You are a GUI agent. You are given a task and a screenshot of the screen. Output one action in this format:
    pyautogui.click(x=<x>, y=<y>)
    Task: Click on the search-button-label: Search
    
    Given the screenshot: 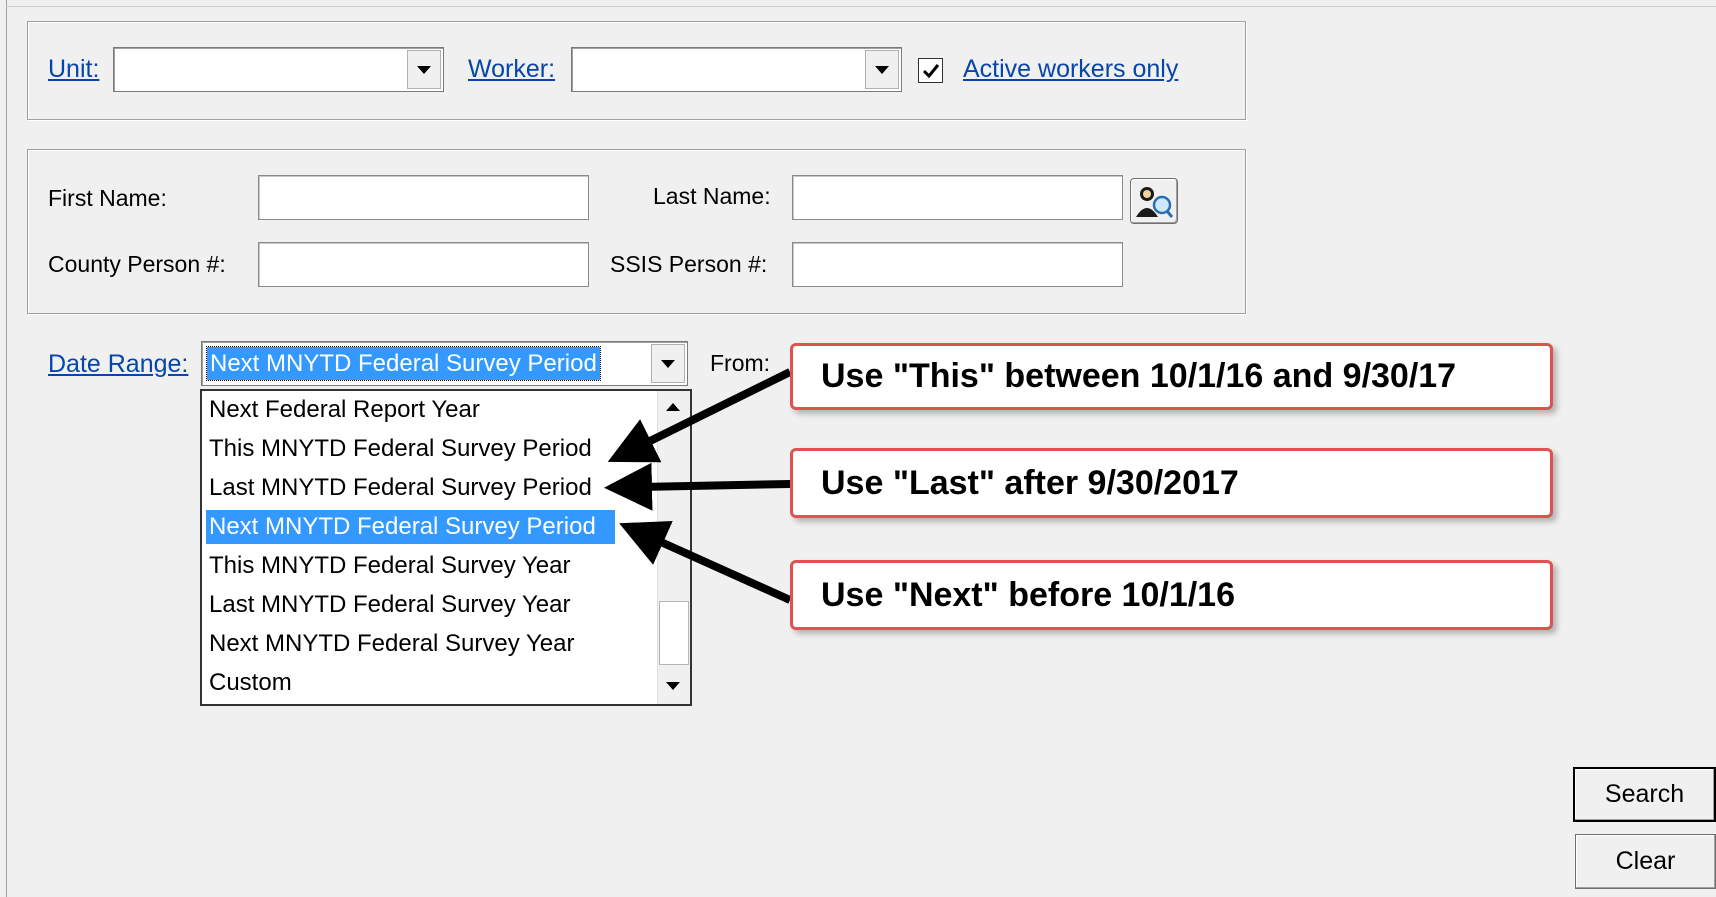 What is the action you would take?
    pyautogui.click(x=1644, y=794)
    